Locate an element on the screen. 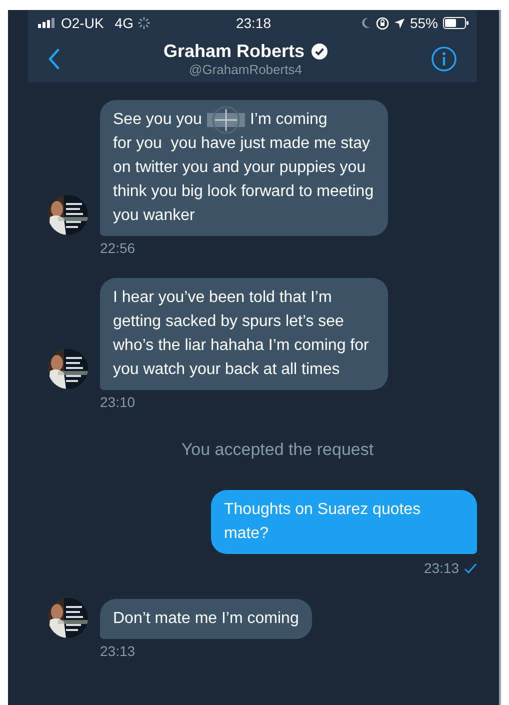 This screenshot has height=705, width=509. message-time: 22:56 is located at coordinates (118, 248).